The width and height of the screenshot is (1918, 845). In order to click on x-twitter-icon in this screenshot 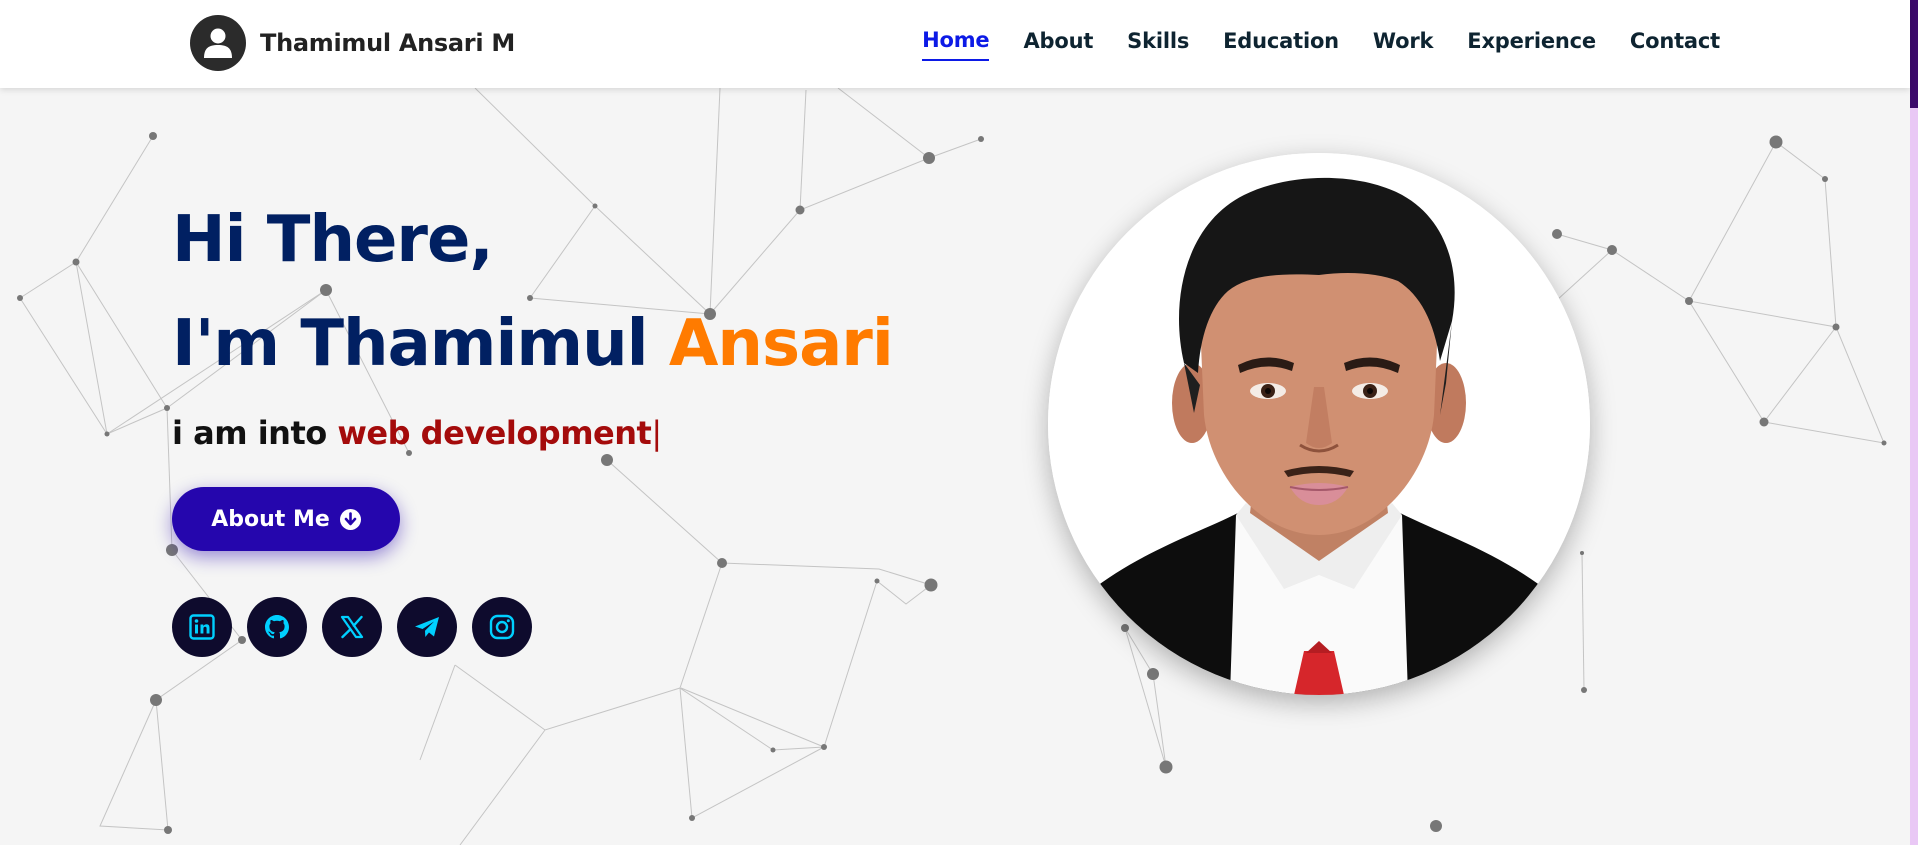, I will do `click(352, 627)`.